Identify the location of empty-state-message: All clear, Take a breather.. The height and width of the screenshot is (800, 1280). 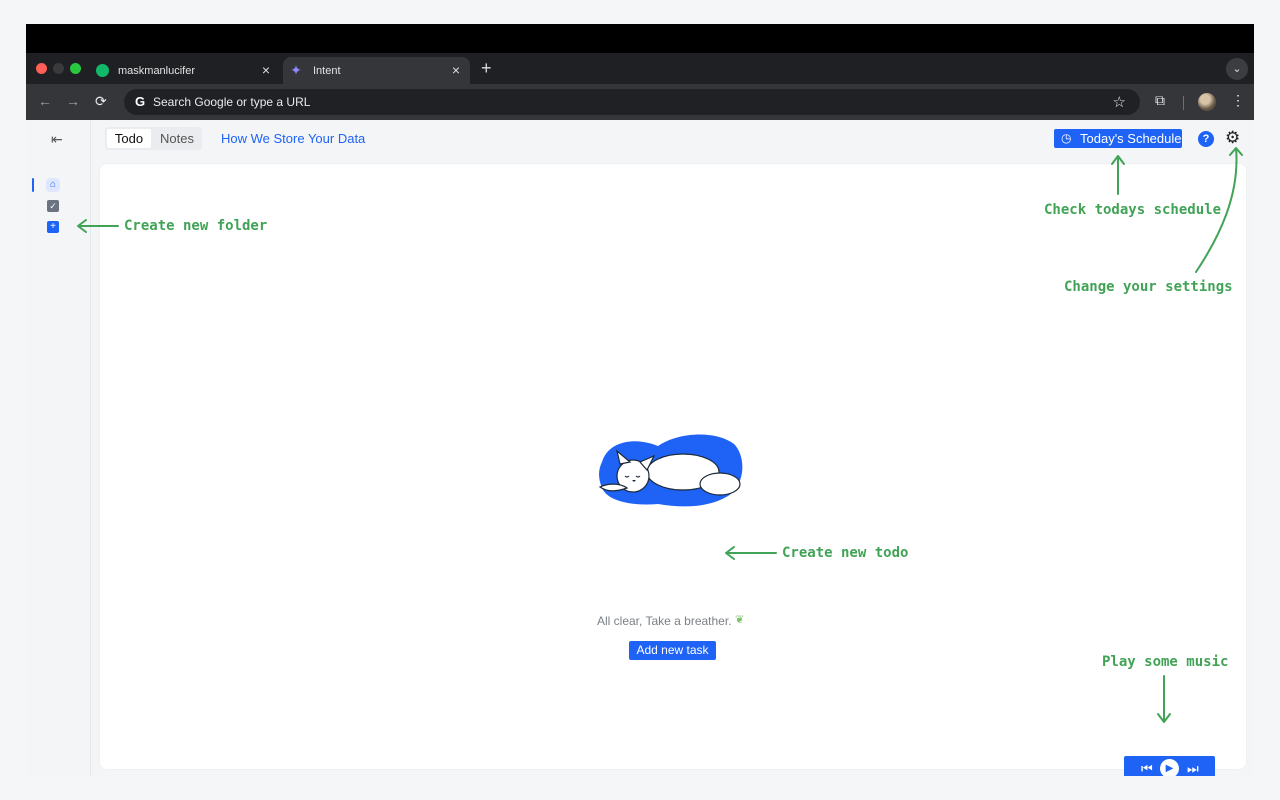
(664, 621).